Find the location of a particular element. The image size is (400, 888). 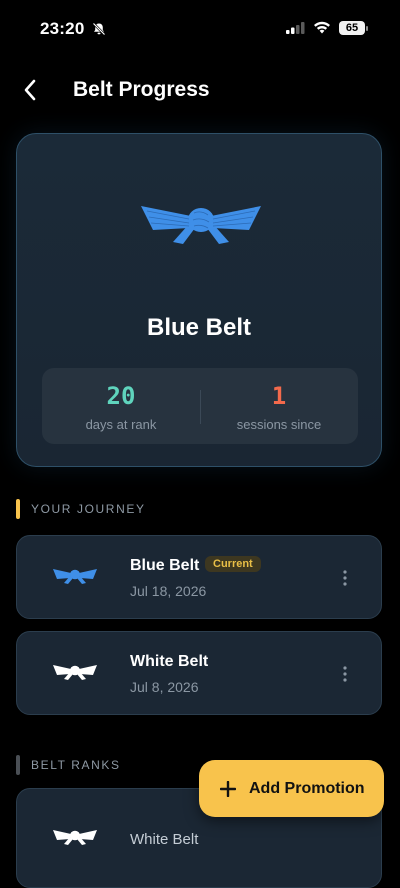

chevron-left-icon is located at coordinates (30, 90).